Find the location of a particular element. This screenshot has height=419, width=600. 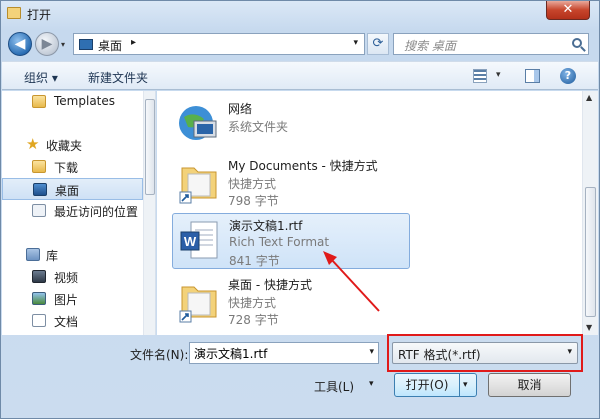

open-button: 打开(O) ▾ is located at coordinates (435, 385).